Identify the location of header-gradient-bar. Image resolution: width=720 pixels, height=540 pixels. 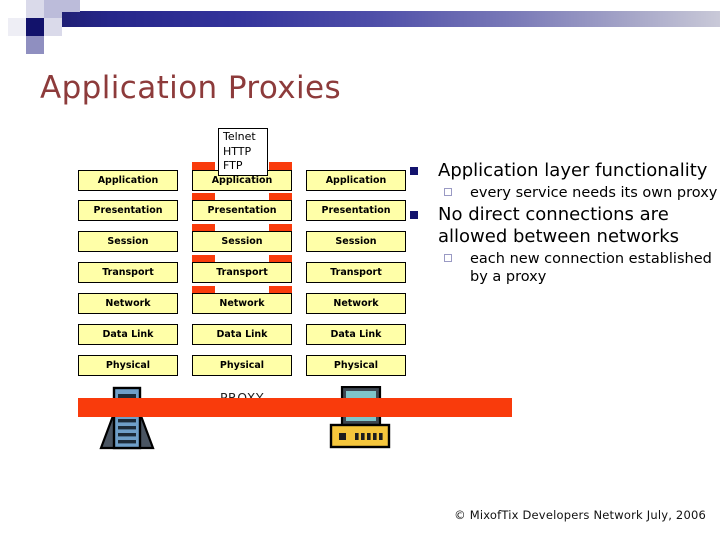
(382, 19).